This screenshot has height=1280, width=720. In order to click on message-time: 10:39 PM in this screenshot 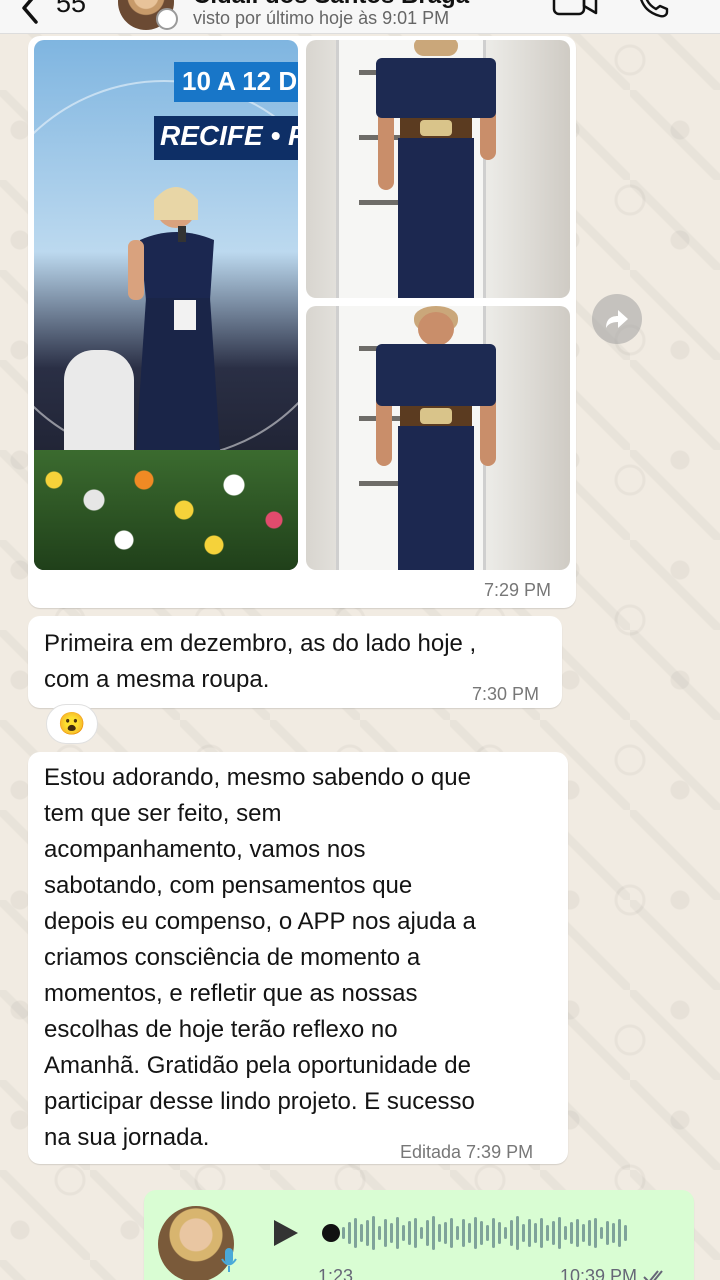, I will do `click(615, 1273)`.